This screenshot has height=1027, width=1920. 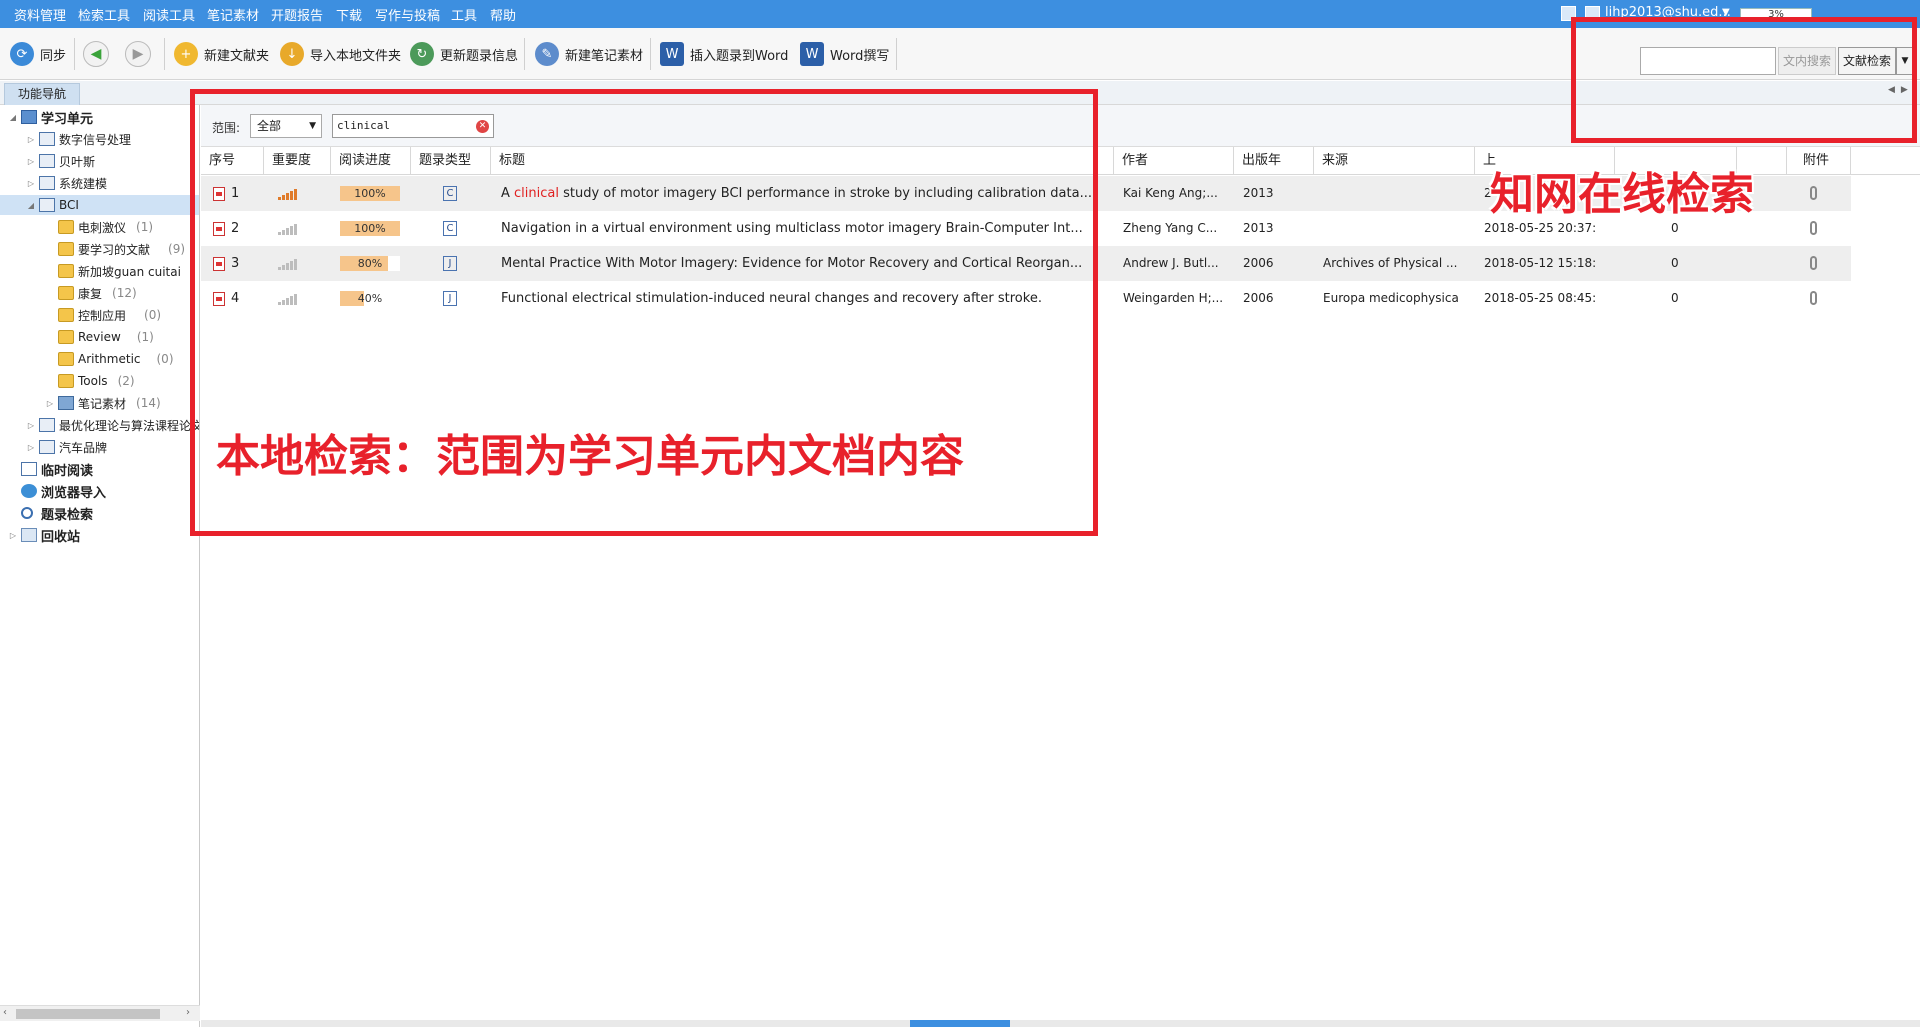 What do you see at coordinates (233, 14) in the screenshot?
I see `menu-item-notes: 笔记素材` at bounding box center [233, 14].